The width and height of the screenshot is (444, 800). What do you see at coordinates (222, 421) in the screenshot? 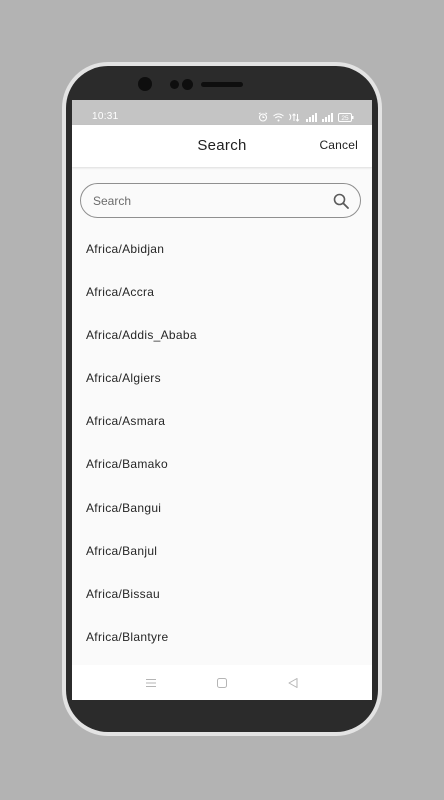
I see `timezone-item: Africa/Asmara` at bounding box center [222, 421].